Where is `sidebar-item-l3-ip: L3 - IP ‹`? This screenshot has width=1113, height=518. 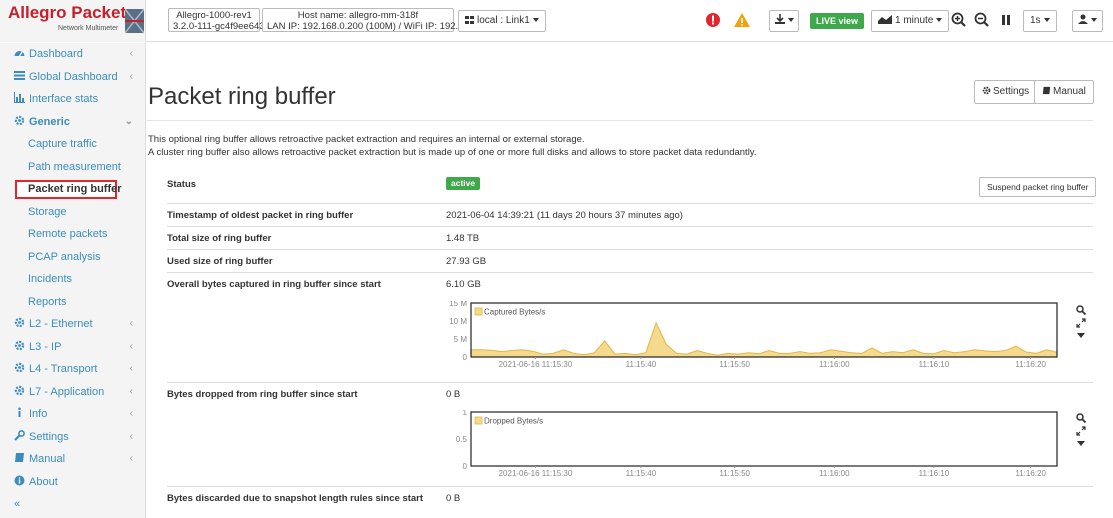 sidebar-item-l3-ip: L3 - IP ‹ is located at coordinates (72, 347).